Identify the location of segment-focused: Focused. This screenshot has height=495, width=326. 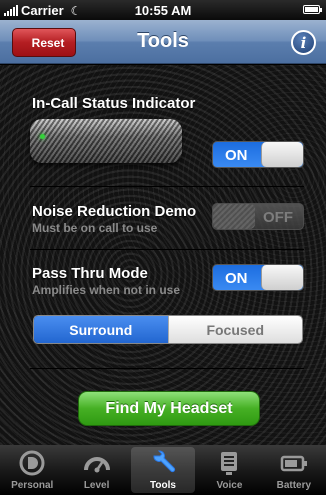
(234, 329).